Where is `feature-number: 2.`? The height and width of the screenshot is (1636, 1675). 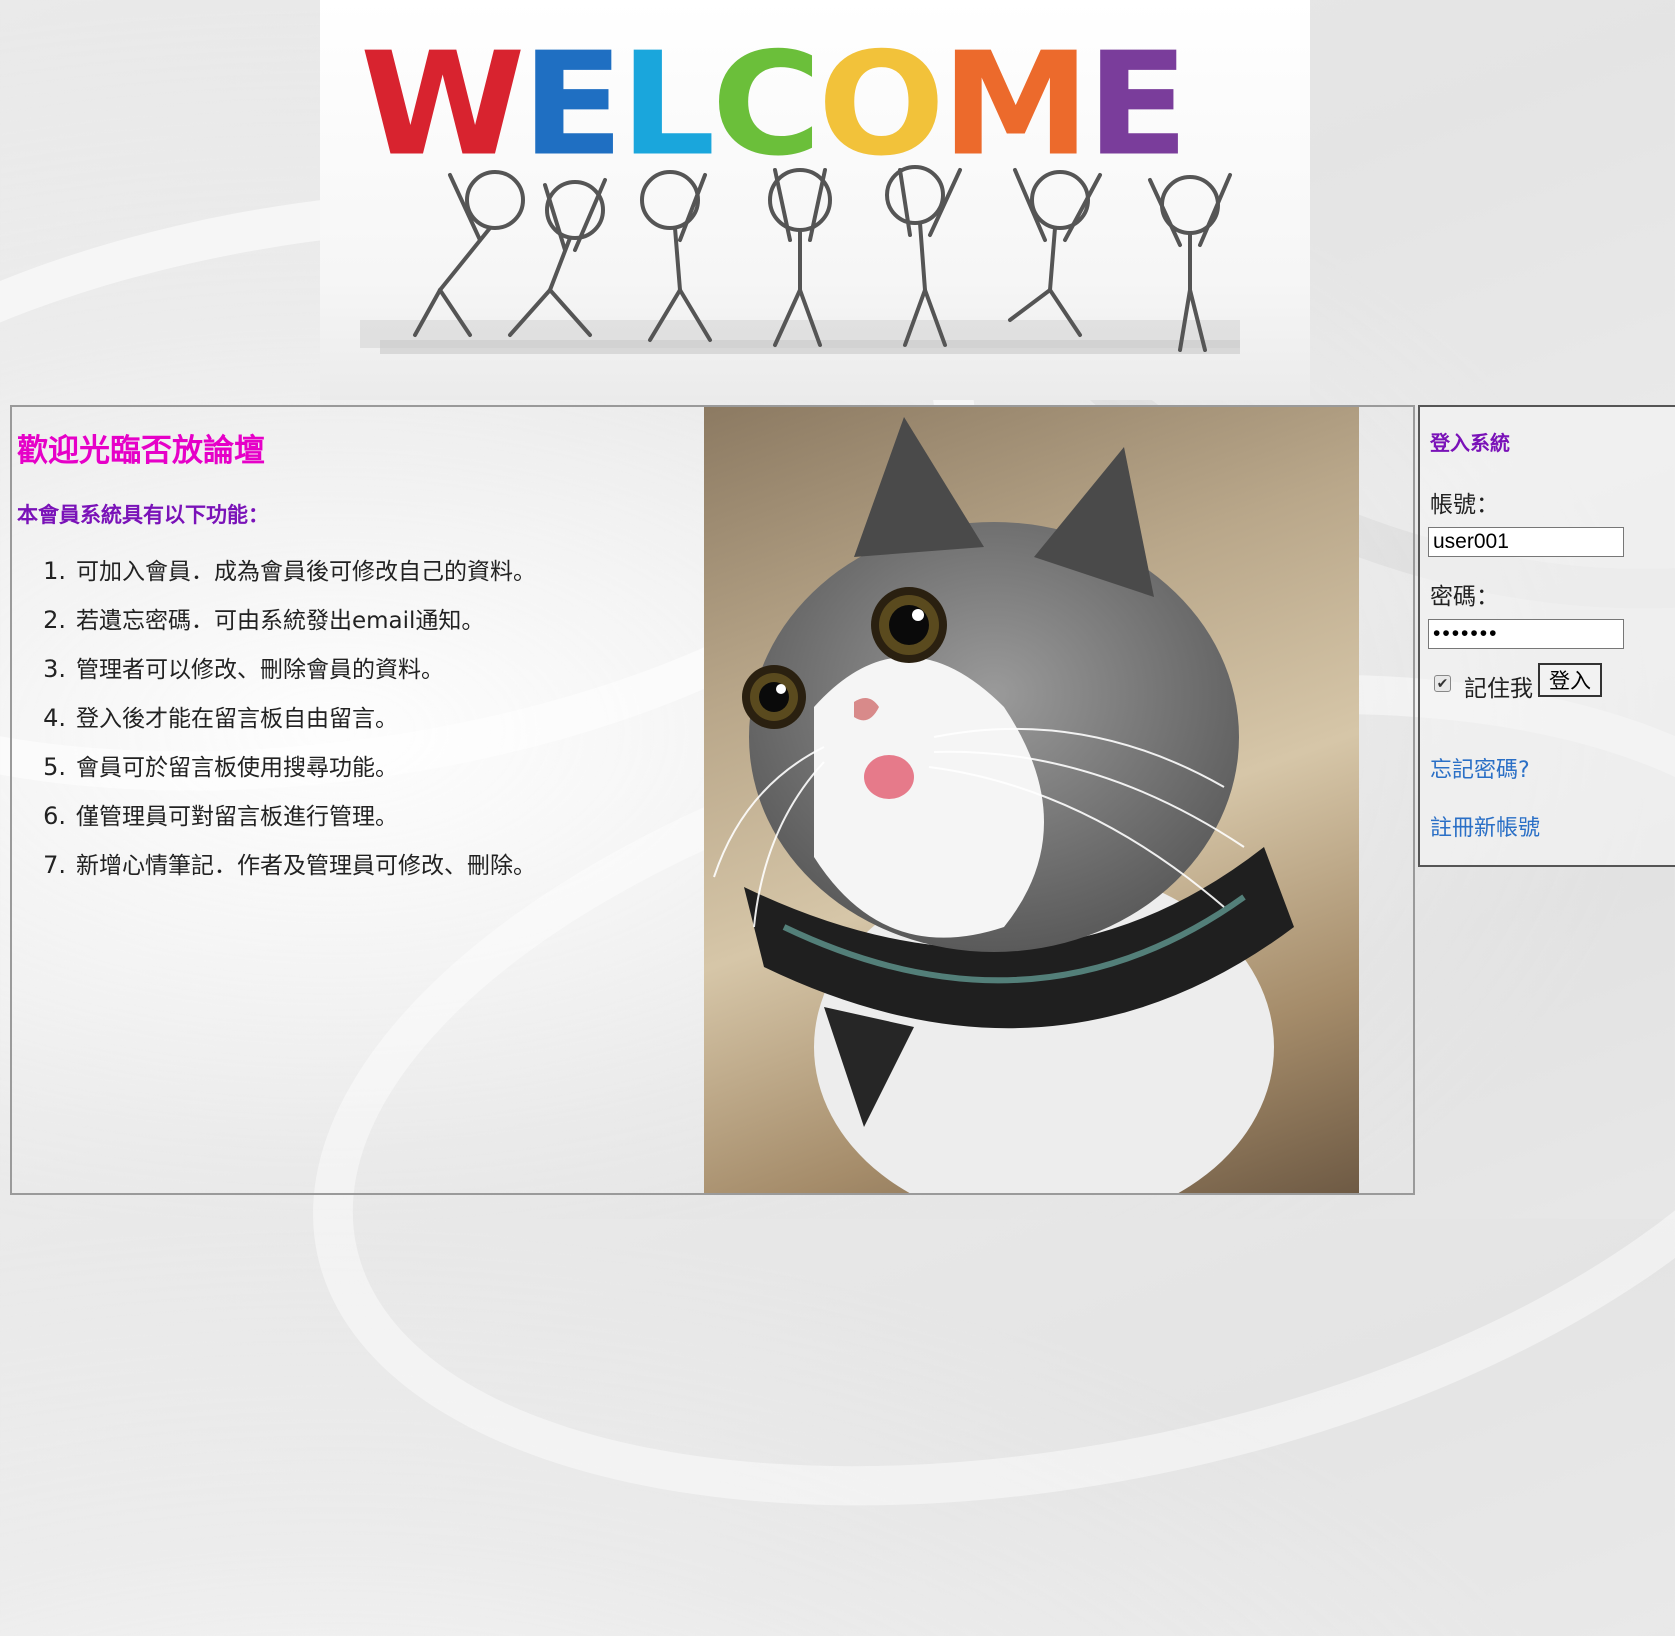 feature-number: 2. is located at coordinates (54, 620).